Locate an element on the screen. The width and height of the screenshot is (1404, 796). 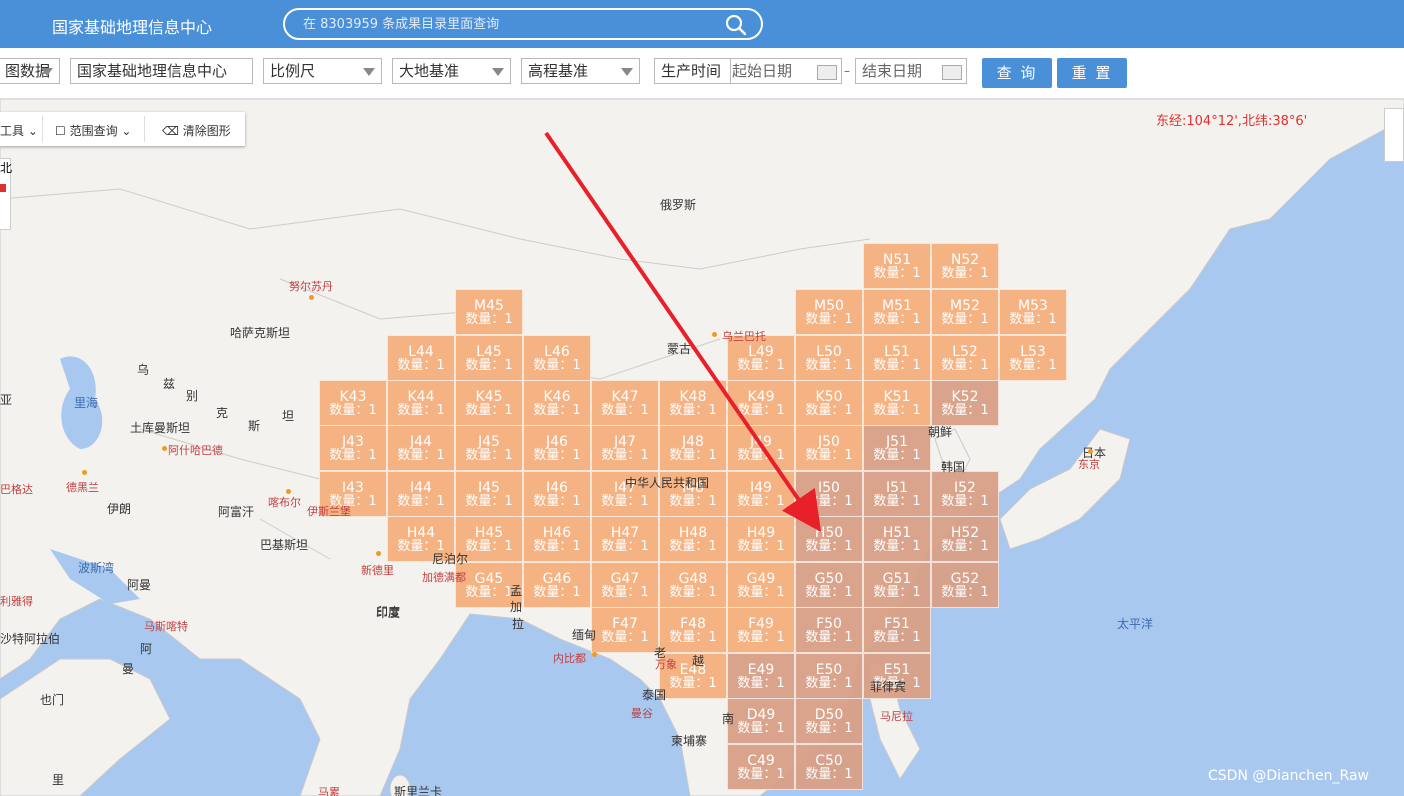
map-tile: H49 数量：1 is located at coordinates (761, 539).